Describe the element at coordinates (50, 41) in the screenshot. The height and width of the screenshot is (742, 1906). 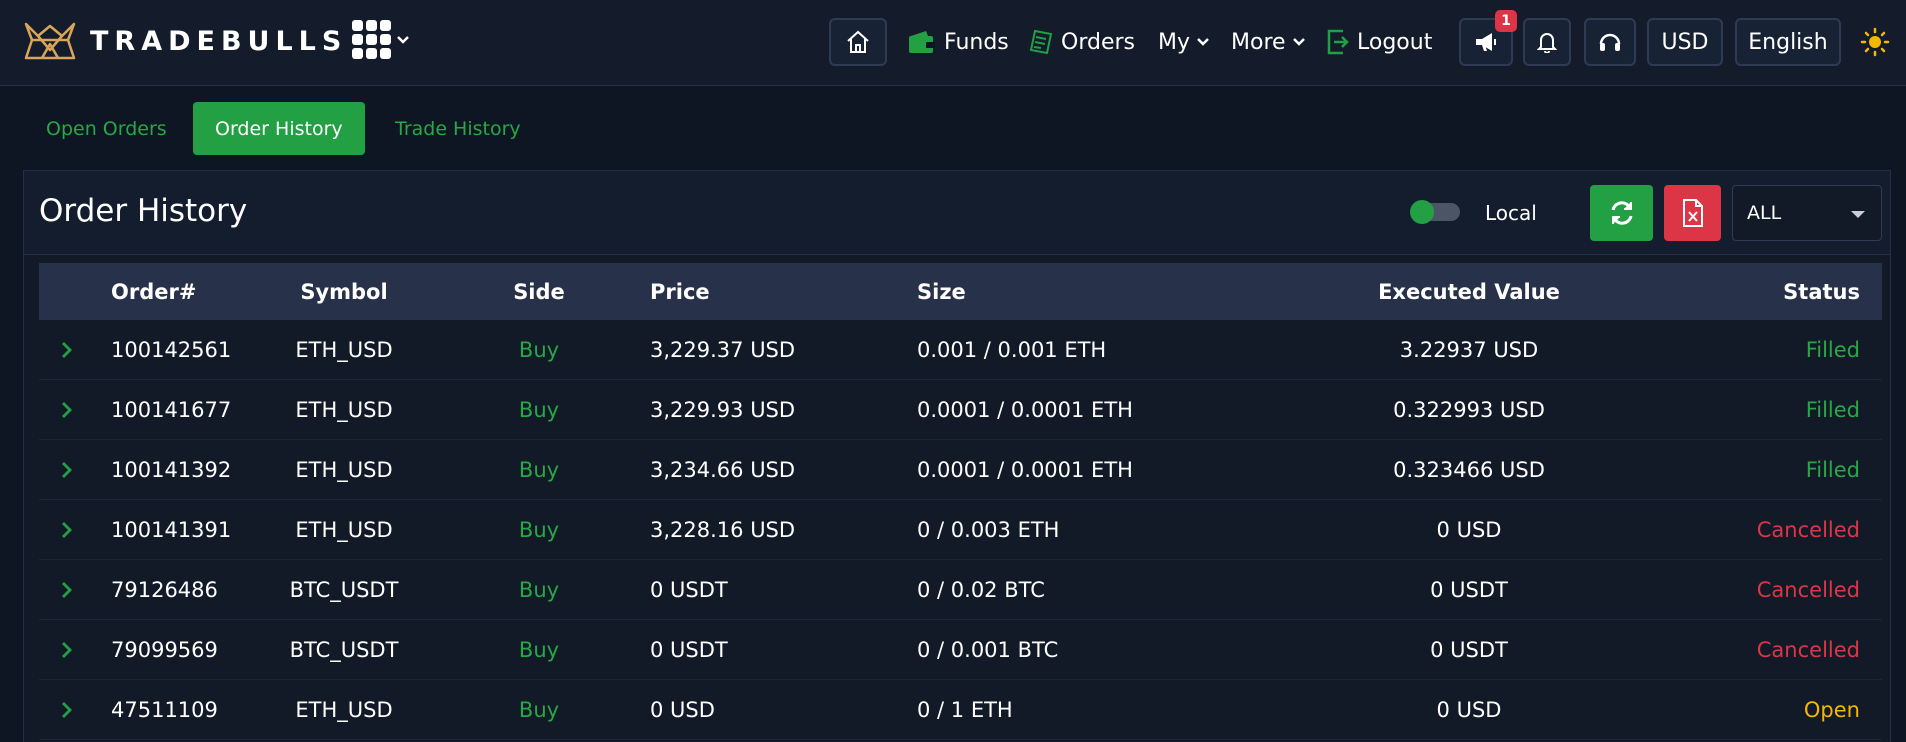
I see `bull-logo-icon` at that location.